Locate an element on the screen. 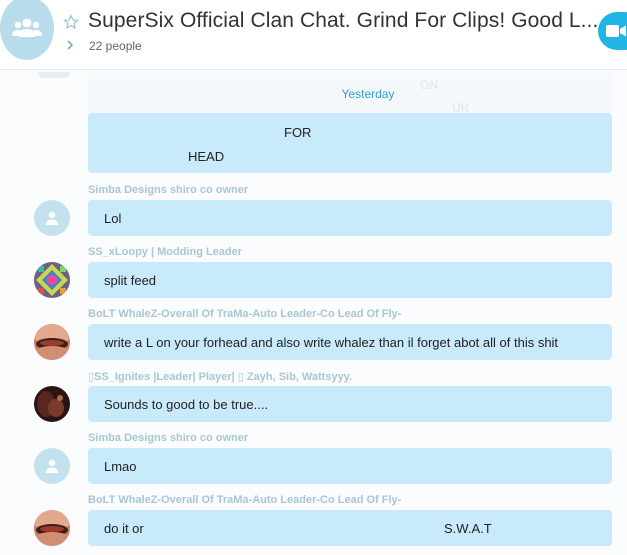 Image resolution: width=627 pixels, height=555 pixels. group-icon is located at coordinates (27, 27).